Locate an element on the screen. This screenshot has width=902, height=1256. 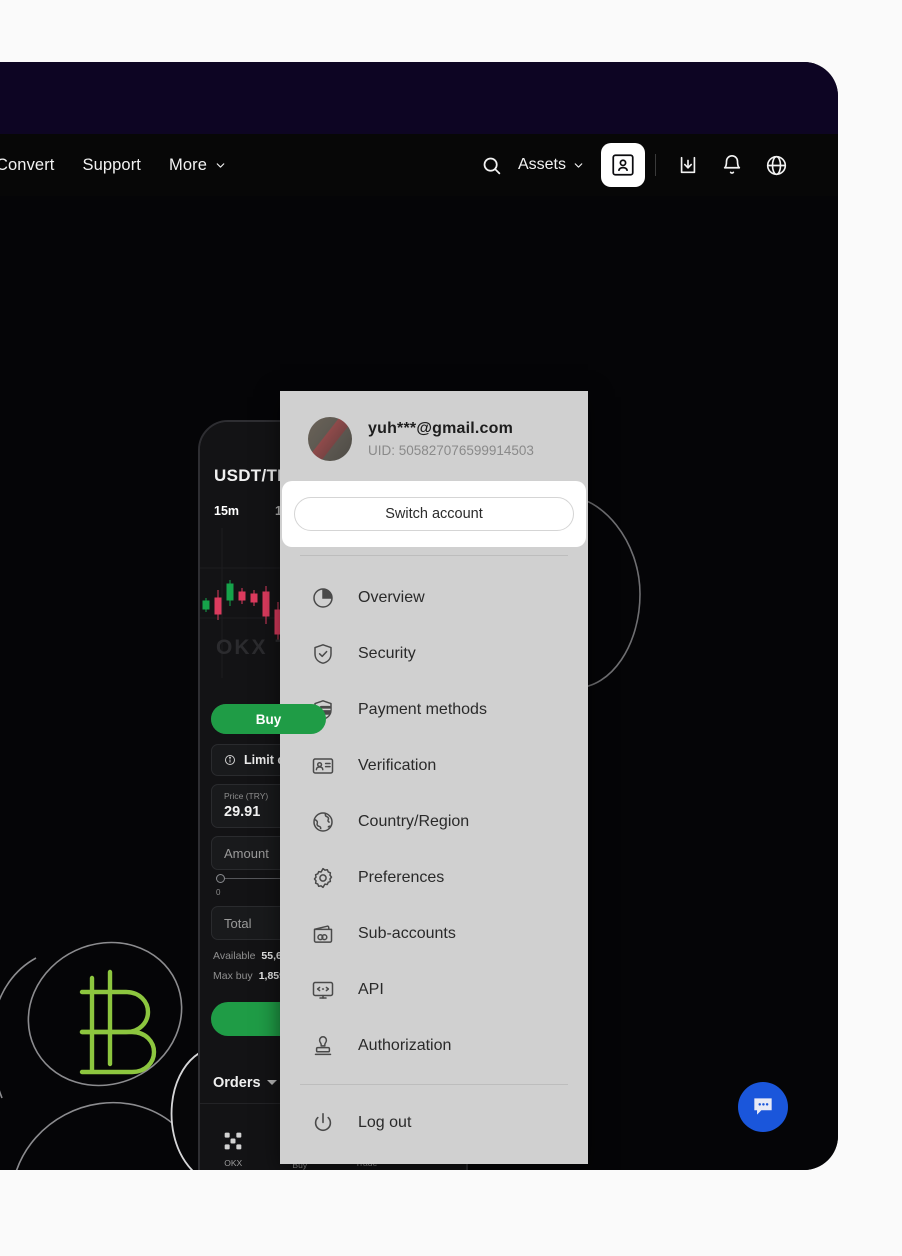
switch-account-label: Switch account is located at coordinates (434, 514).